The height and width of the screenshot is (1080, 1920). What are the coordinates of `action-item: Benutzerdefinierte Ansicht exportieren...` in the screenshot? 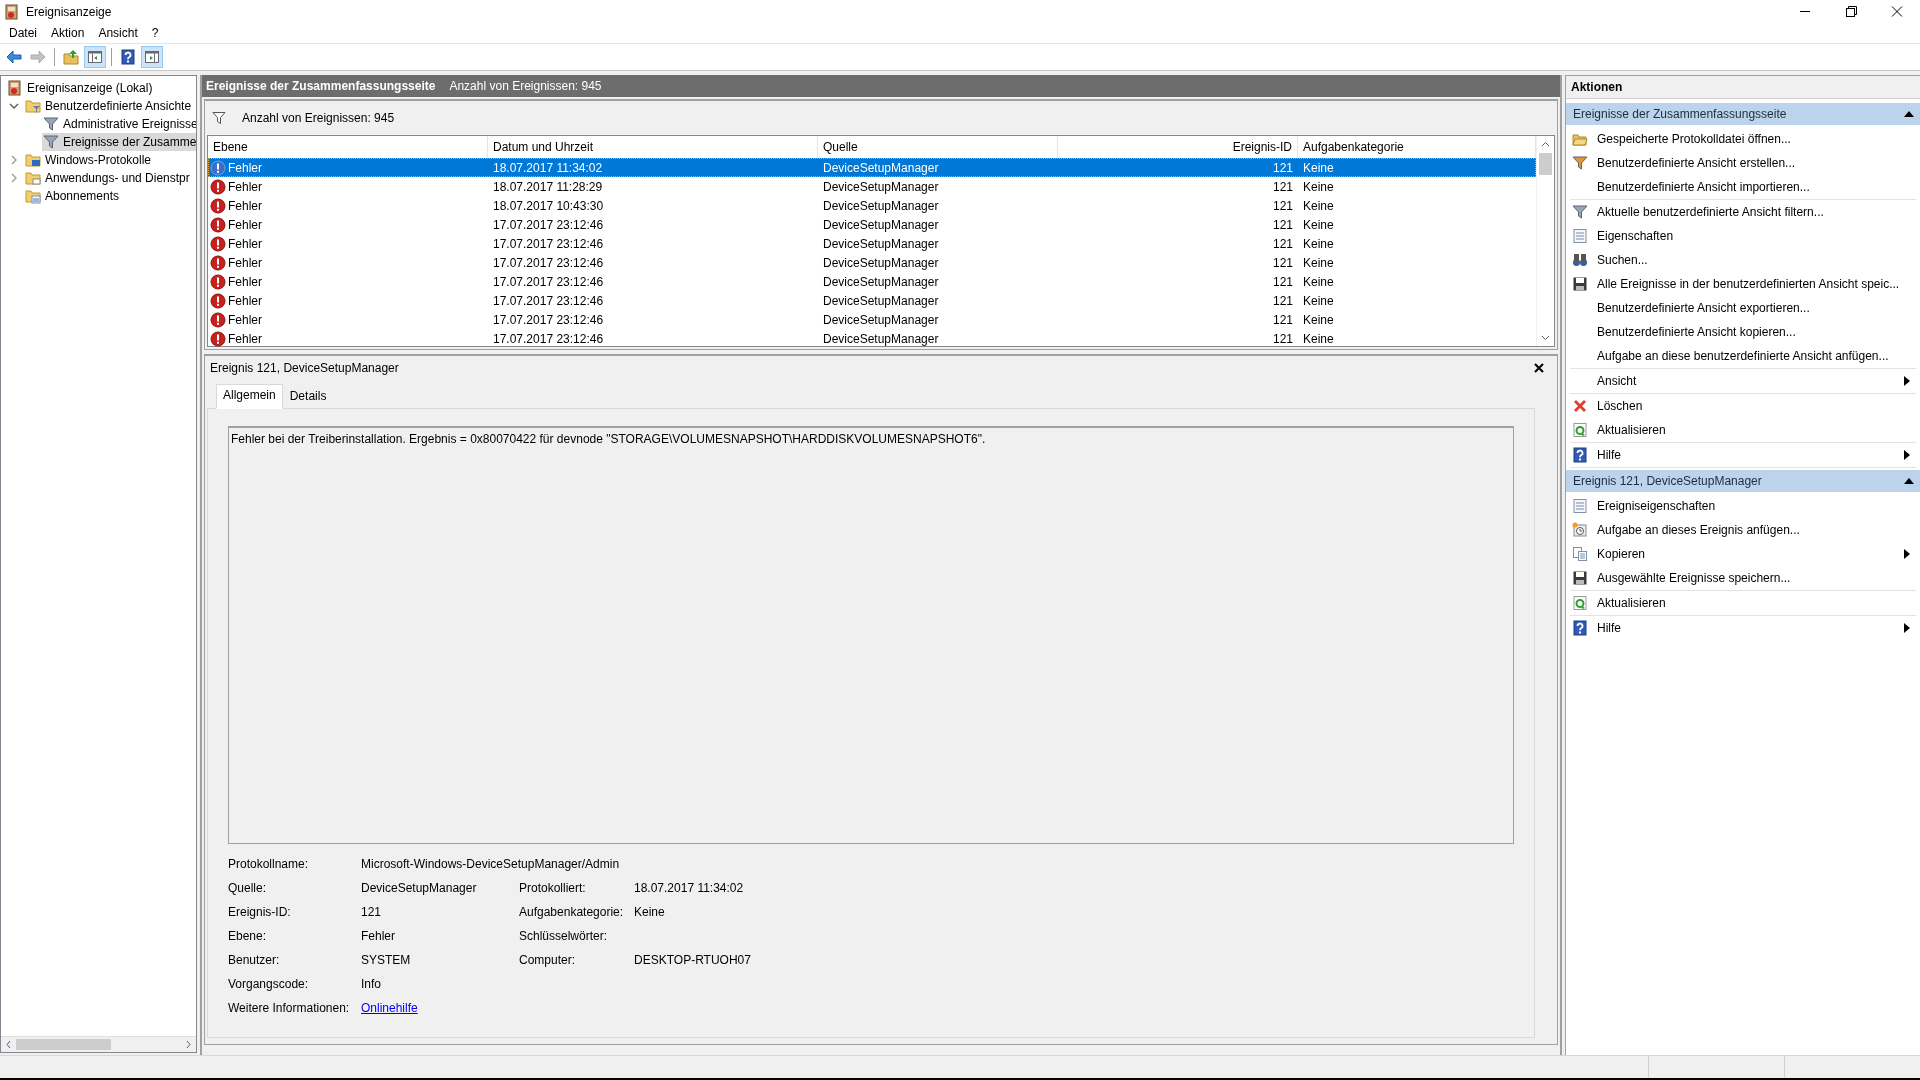 It's located at (1743, 308).